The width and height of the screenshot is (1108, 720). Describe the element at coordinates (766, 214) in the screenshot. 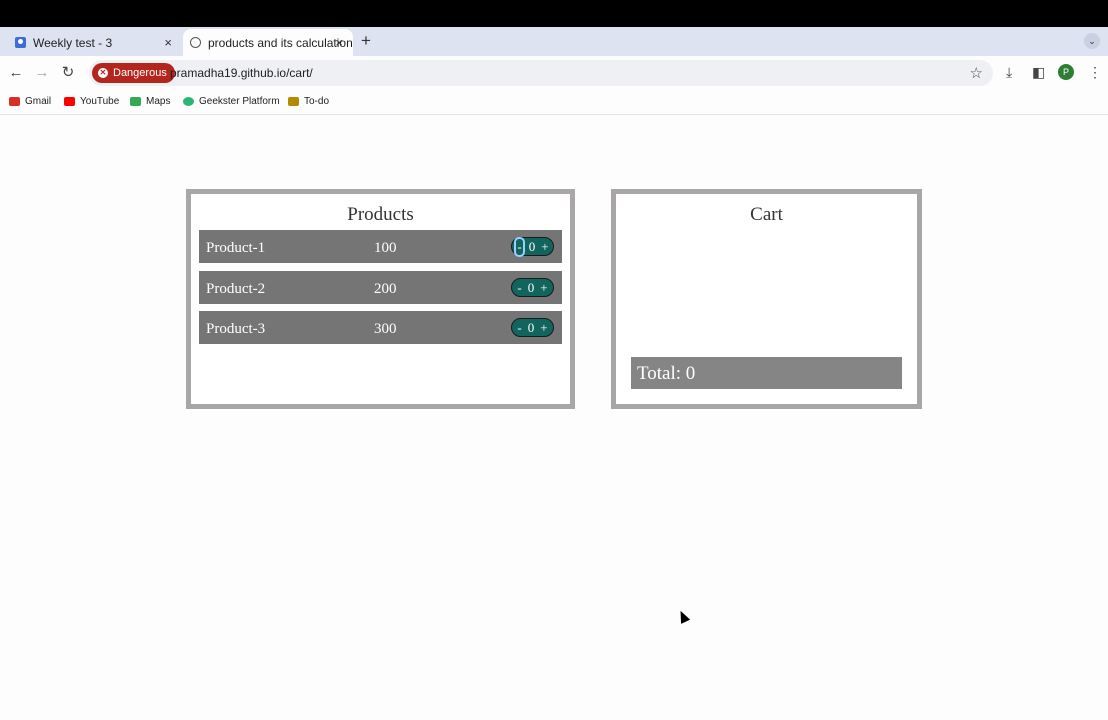

I see `cart-title: Cart` at that location.